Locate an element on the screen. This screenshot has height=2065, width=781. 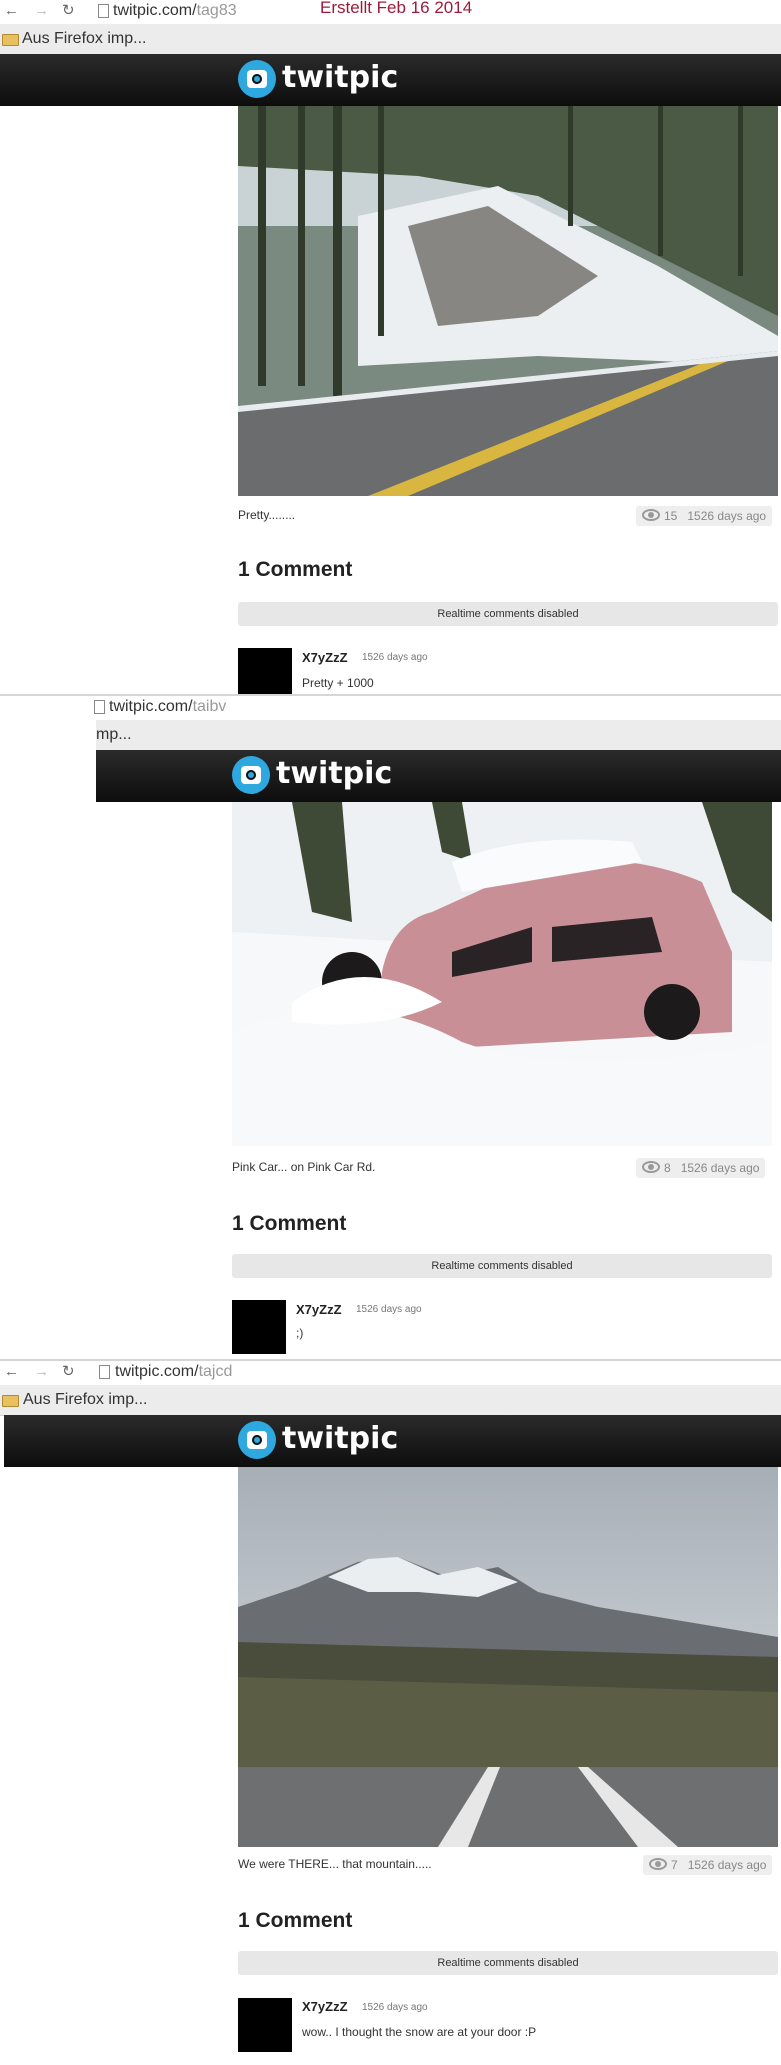
created-stamp: Erstellt Feb 16 2014 is located at coordinates (396, 8).